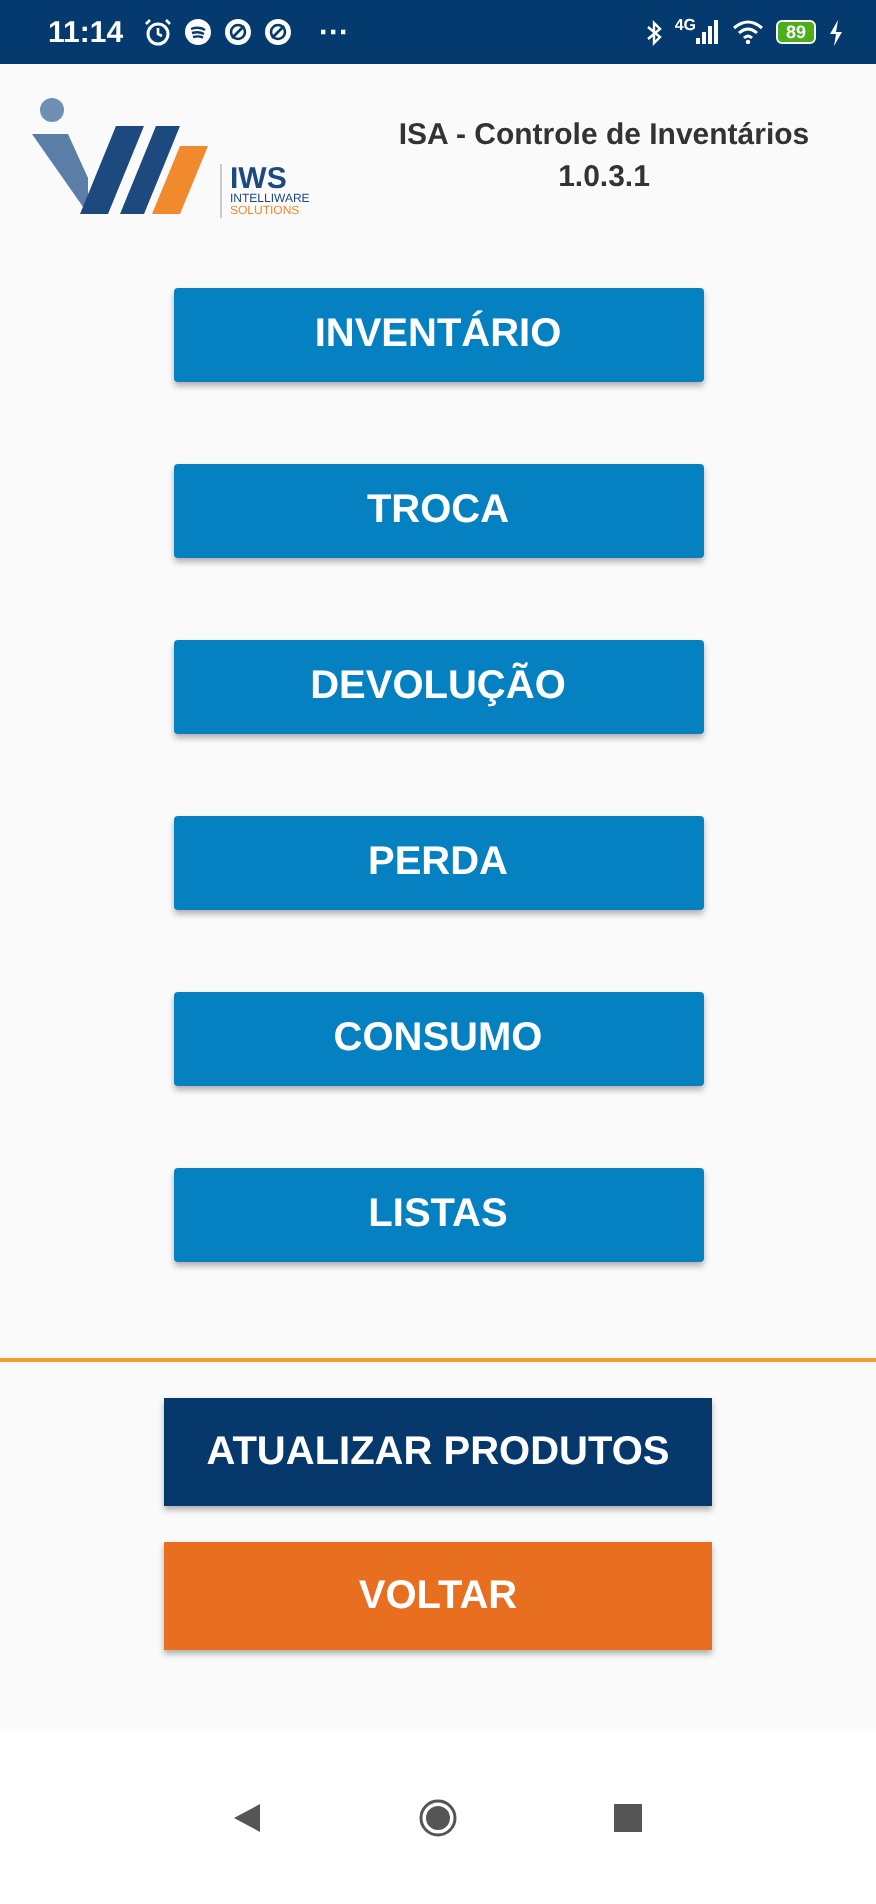 This screenshot has width=876, height=1904. I want to click on alarm-icon, so click(157, 32).